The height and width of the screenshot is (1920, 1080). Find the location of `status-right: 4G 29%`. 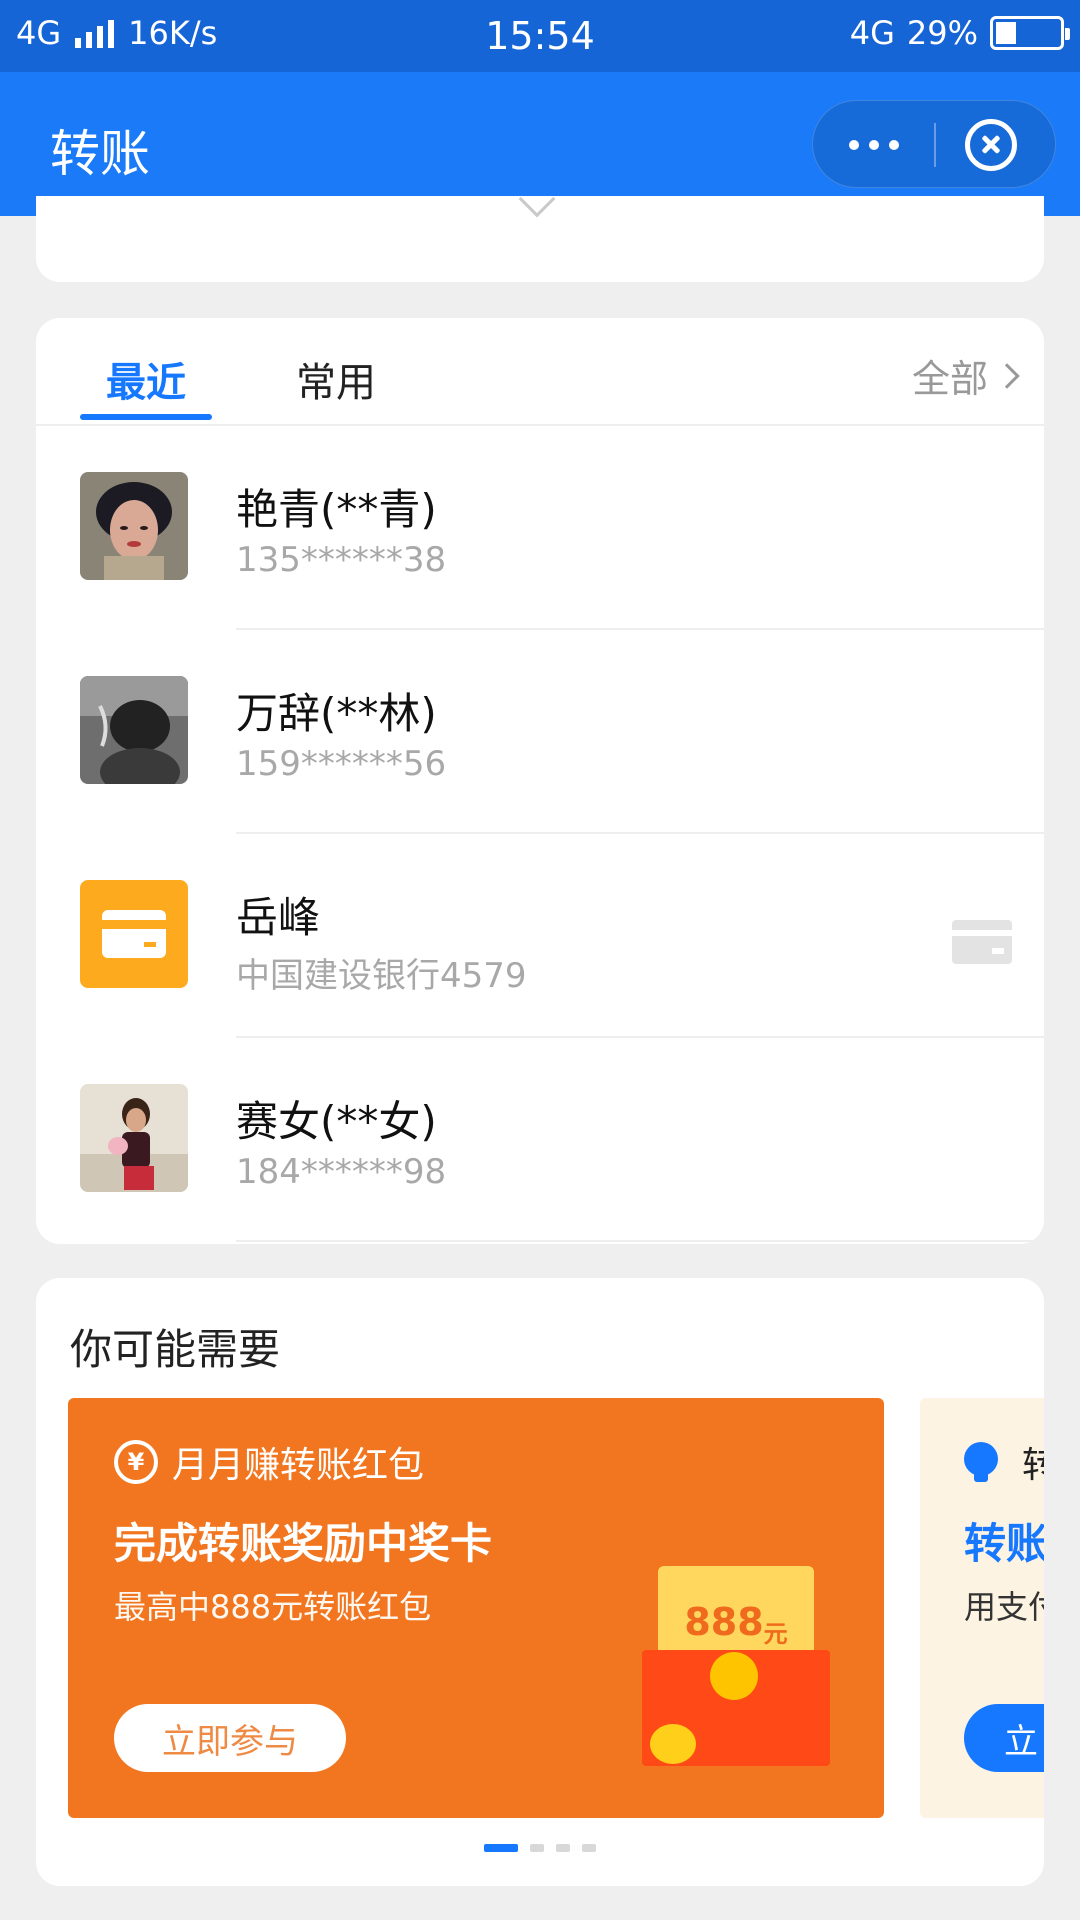

status-right: 4G 29% is located at coordinates (959, 33).